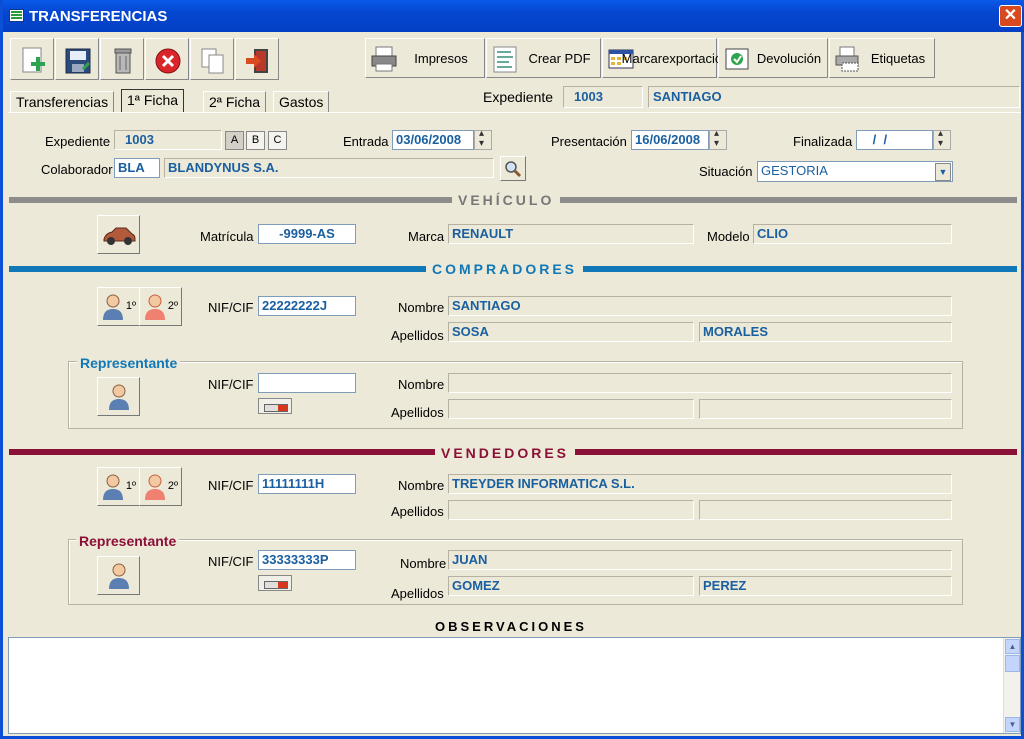 This screenshot has width=1024, height=739. Describe the element at coordinates (421, 485) in the screenshot. I see `vendedor-nombre-label: Nombre` at that location.